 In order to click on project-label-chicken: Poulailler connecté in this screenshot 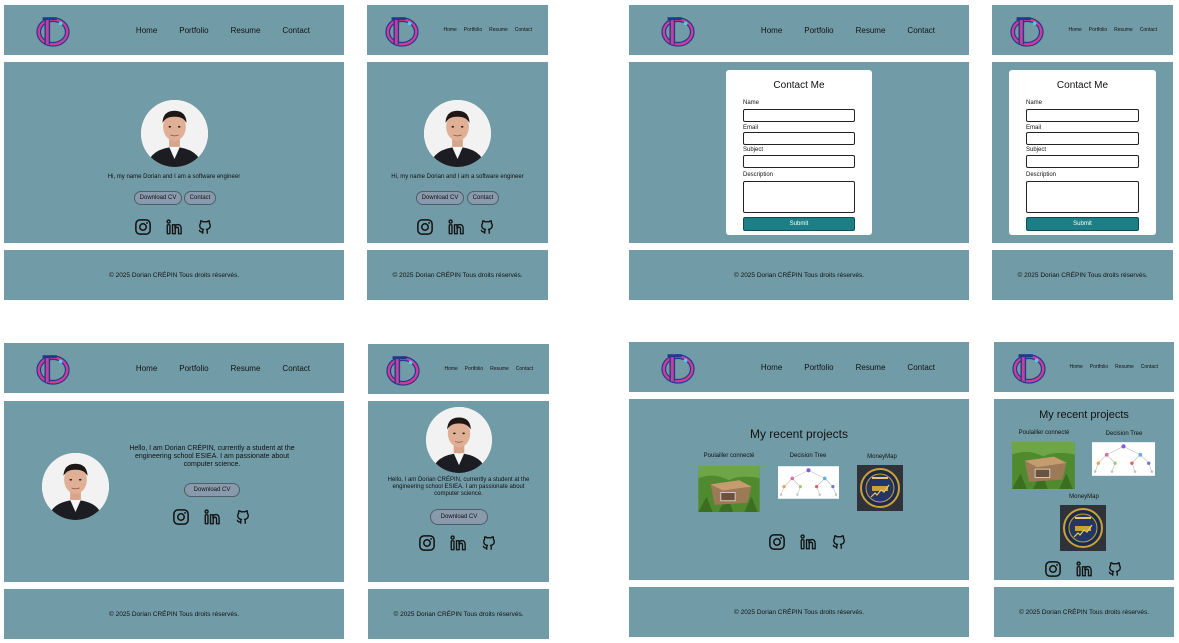, I will do `click(729, 456)`.